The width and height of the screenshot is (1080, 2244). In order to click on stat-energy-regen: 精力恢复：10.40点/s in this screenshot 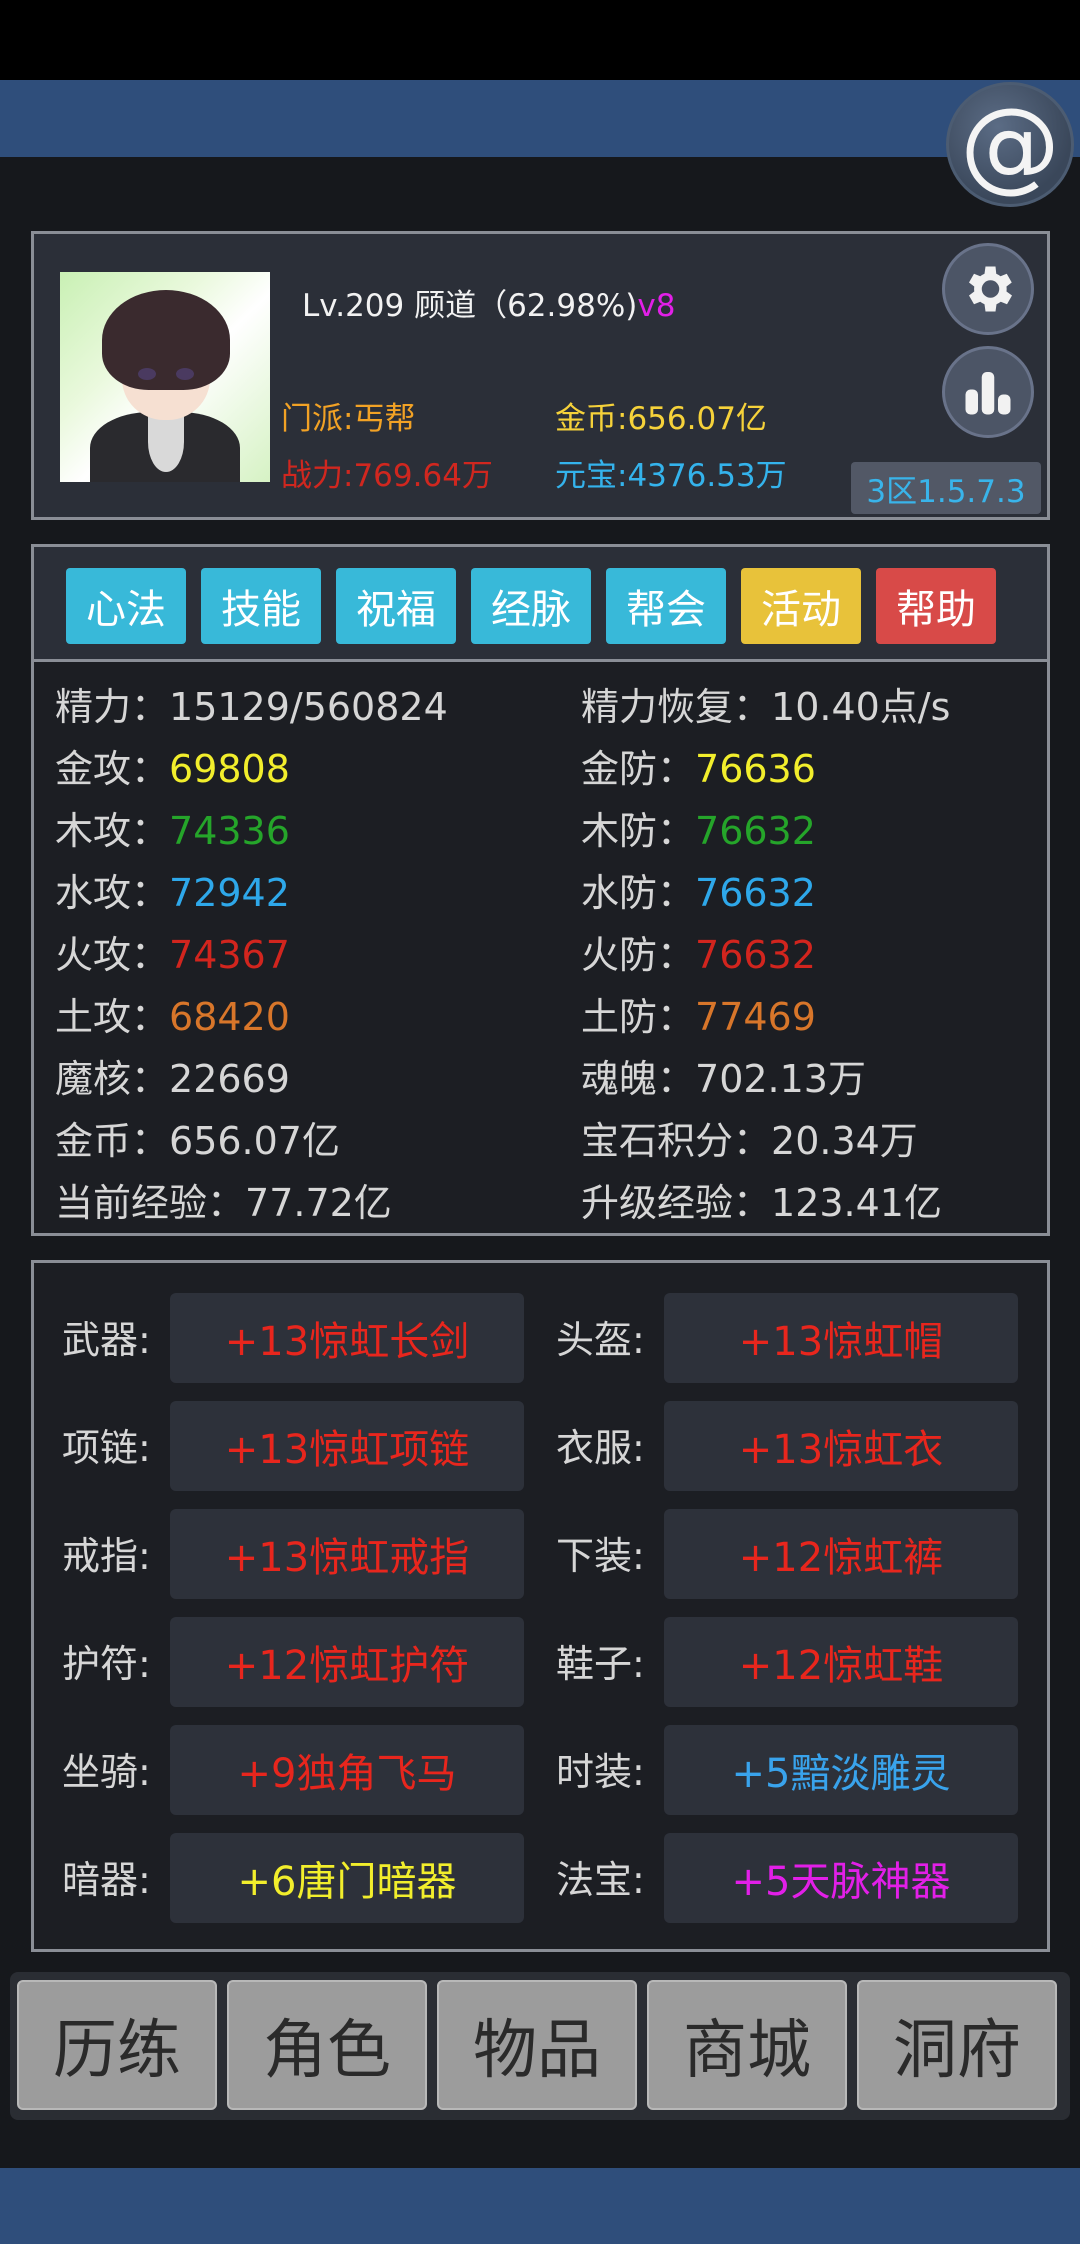, I will do `click(766, 707)`.